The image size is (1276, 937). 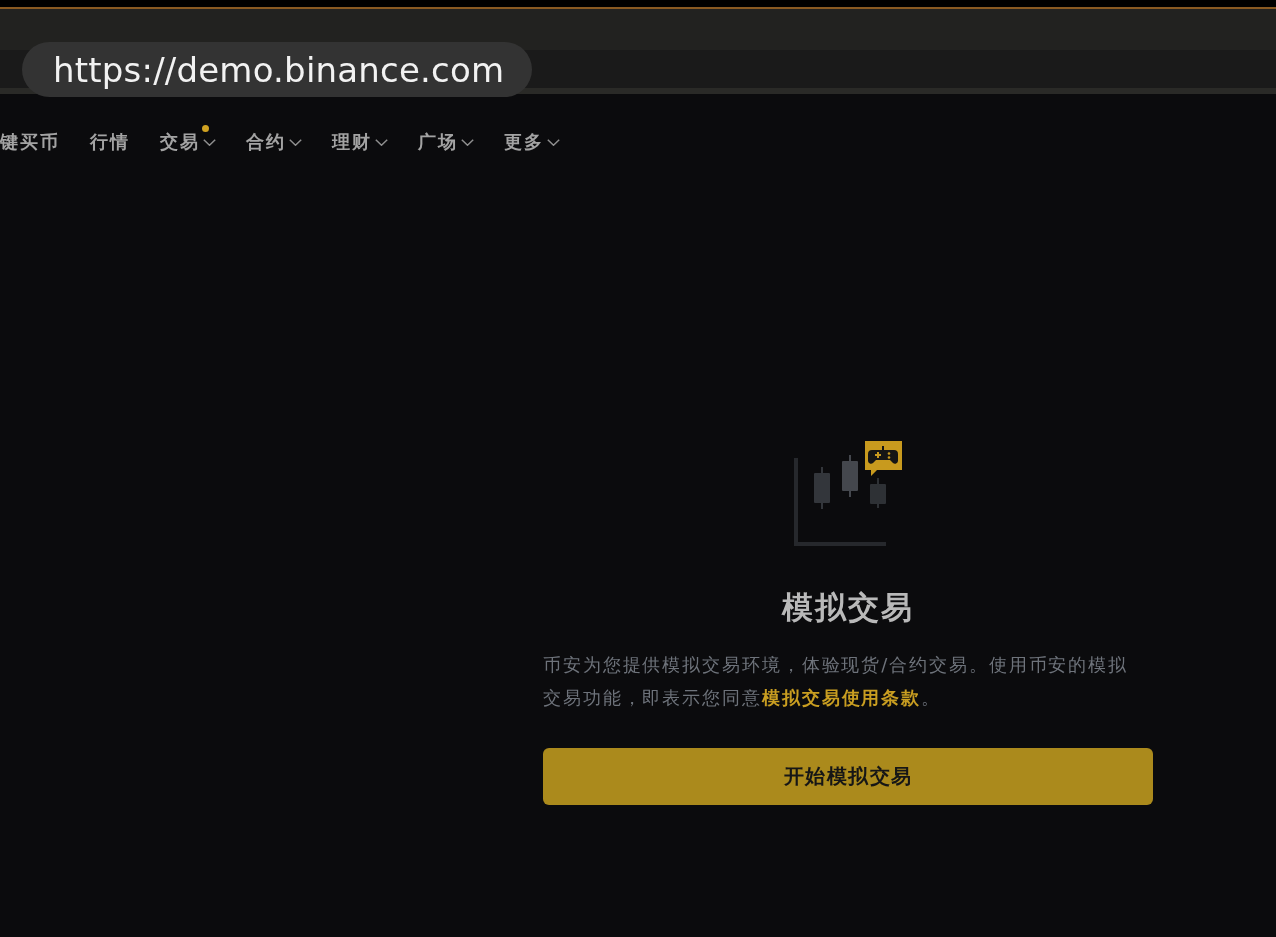 I want to click on start-demo-trading-button: 开始模拟交易, so click(x=848, y=776).